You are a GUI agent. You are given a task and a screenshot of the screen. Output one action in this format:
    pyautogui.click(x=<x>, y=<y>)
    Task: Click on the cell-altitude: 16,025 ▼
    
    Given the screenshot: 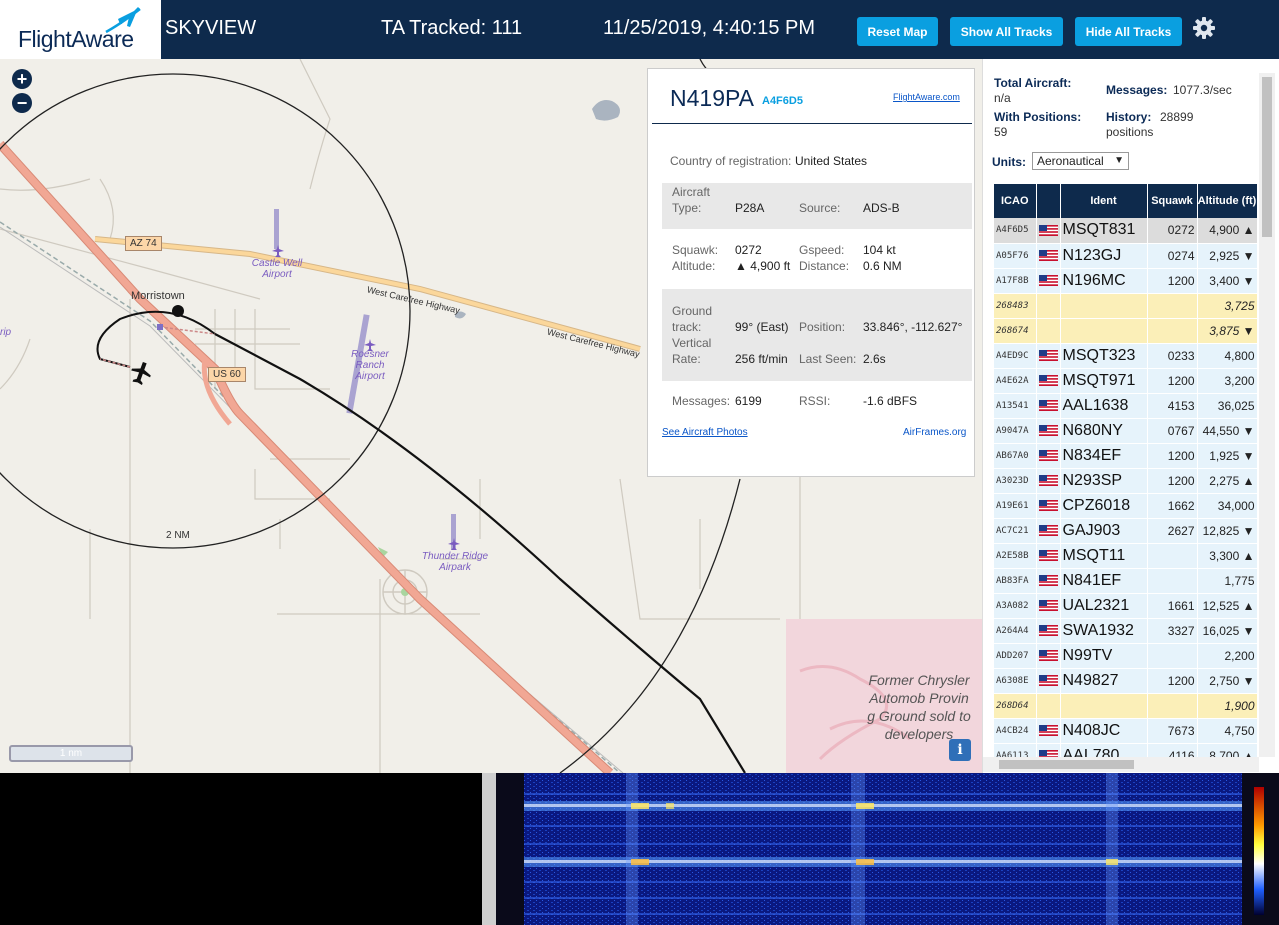 What is the action you would take?
    pyautogui.click(x=1227, y=631)
    